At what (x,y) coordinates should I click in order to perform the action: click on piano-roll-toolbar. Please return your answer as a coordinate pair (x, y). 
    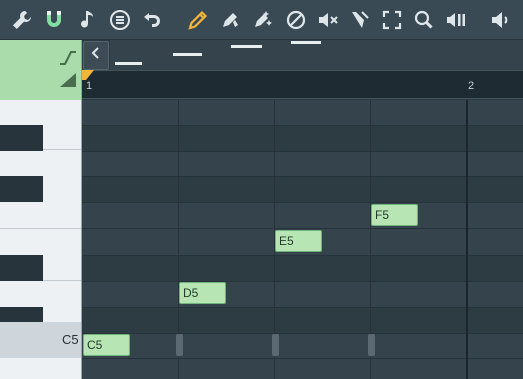
    Looking at the image, I should click on (261, 20).